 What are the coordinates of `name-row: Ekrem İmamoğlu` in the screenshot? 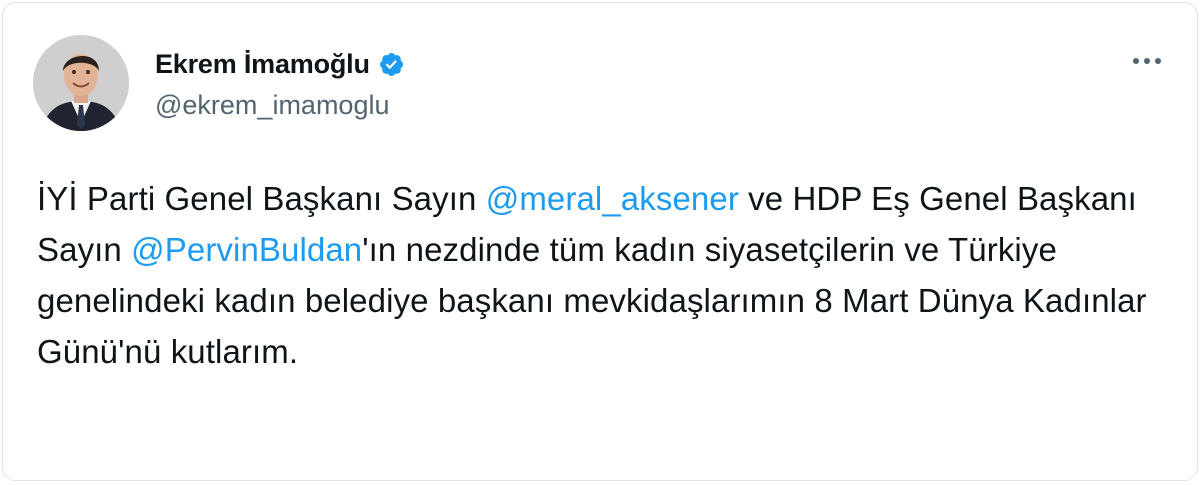 It's located at (280, 65).